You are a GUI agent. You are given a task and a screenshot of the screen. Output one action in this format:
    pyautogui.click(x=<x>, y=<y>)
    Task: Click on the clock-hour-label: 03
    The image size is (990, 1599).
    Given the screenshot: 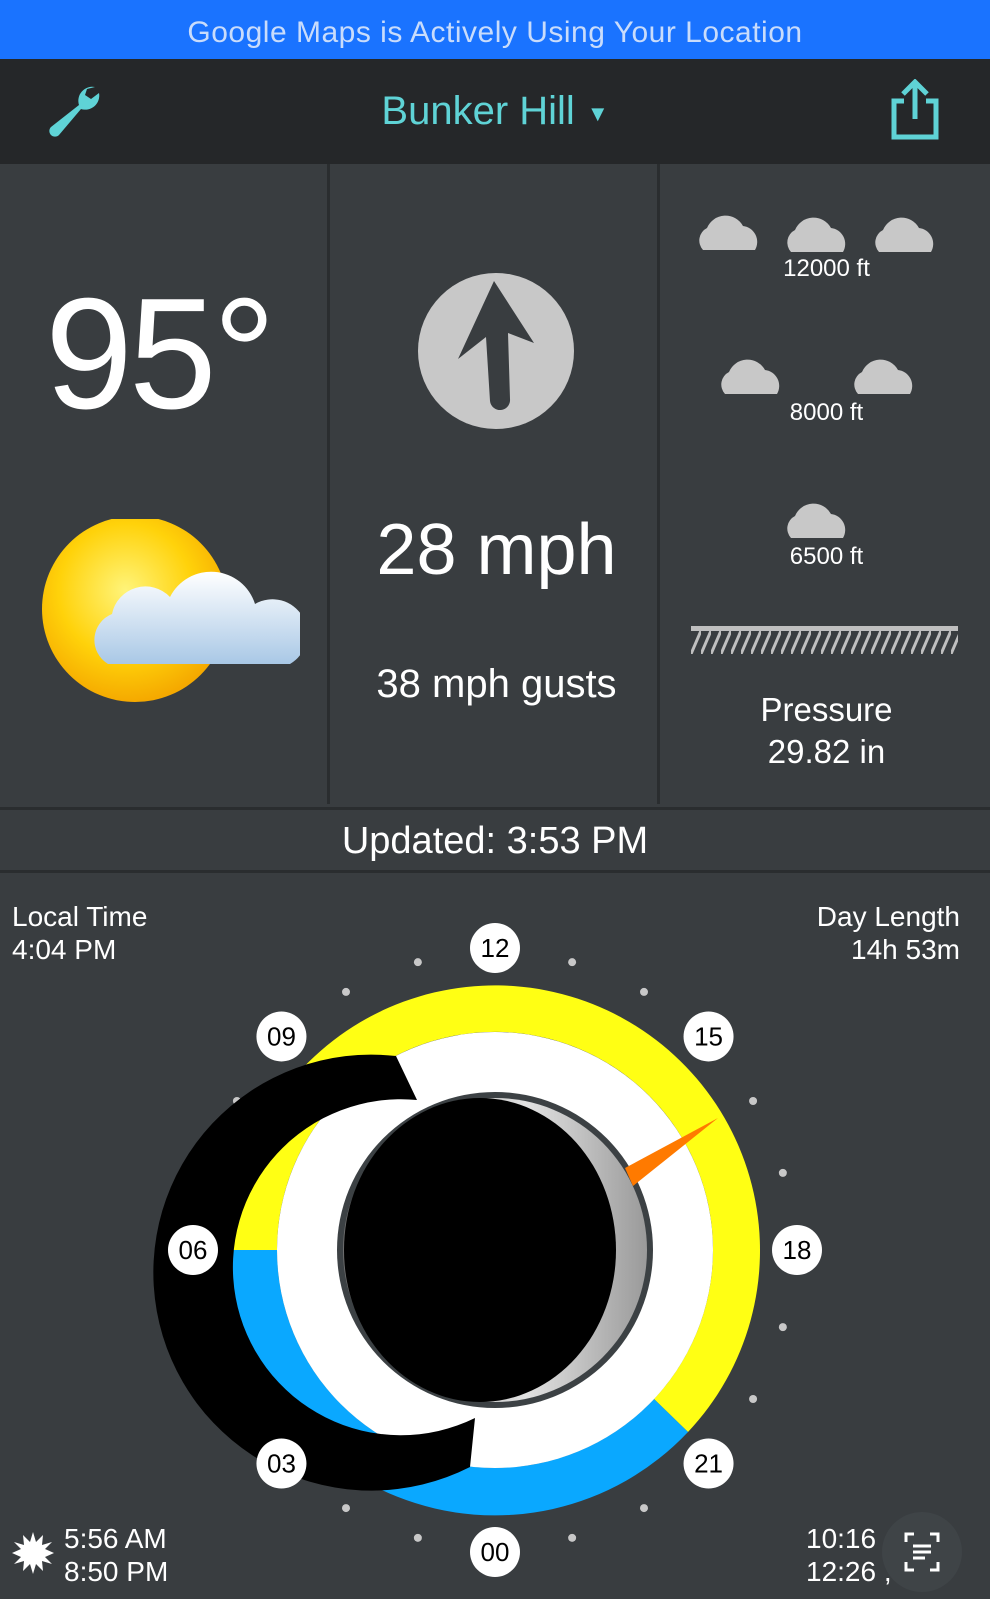 What is the action you would take?
    pyautogui.click(x=281, y=1463)
    